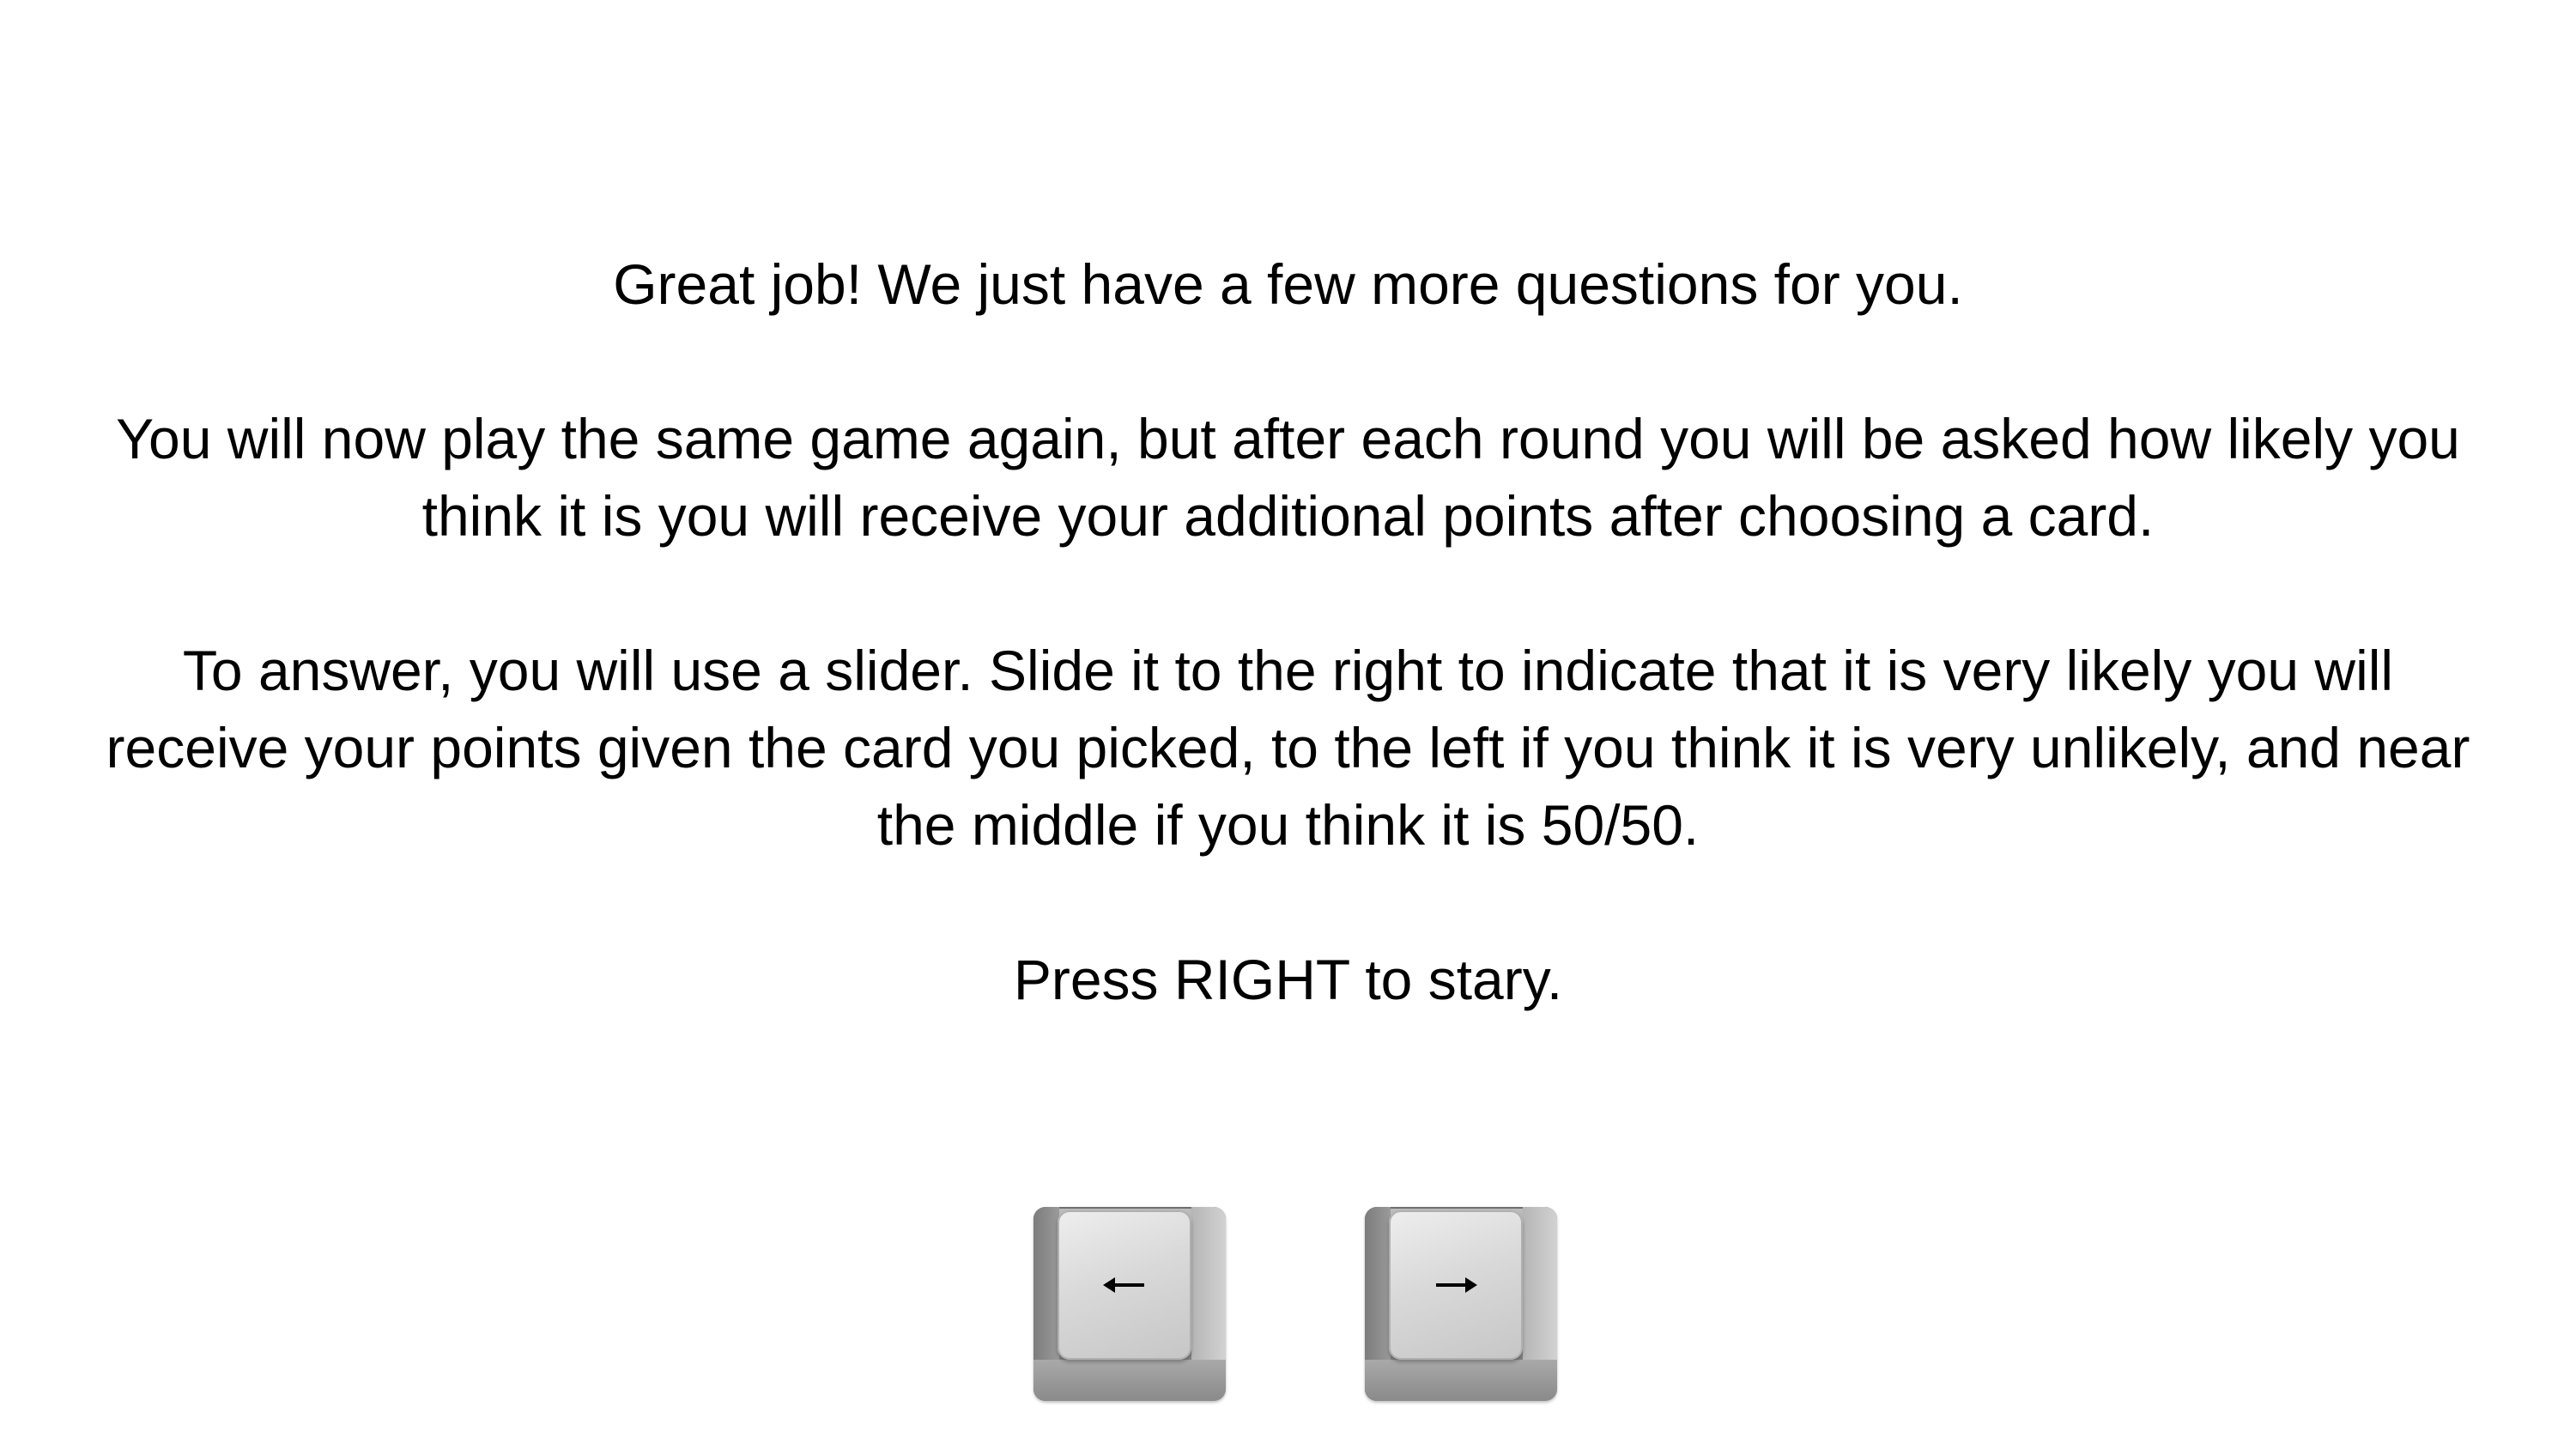  I want to click on arrow-right-icon, so click(1456, 1285).